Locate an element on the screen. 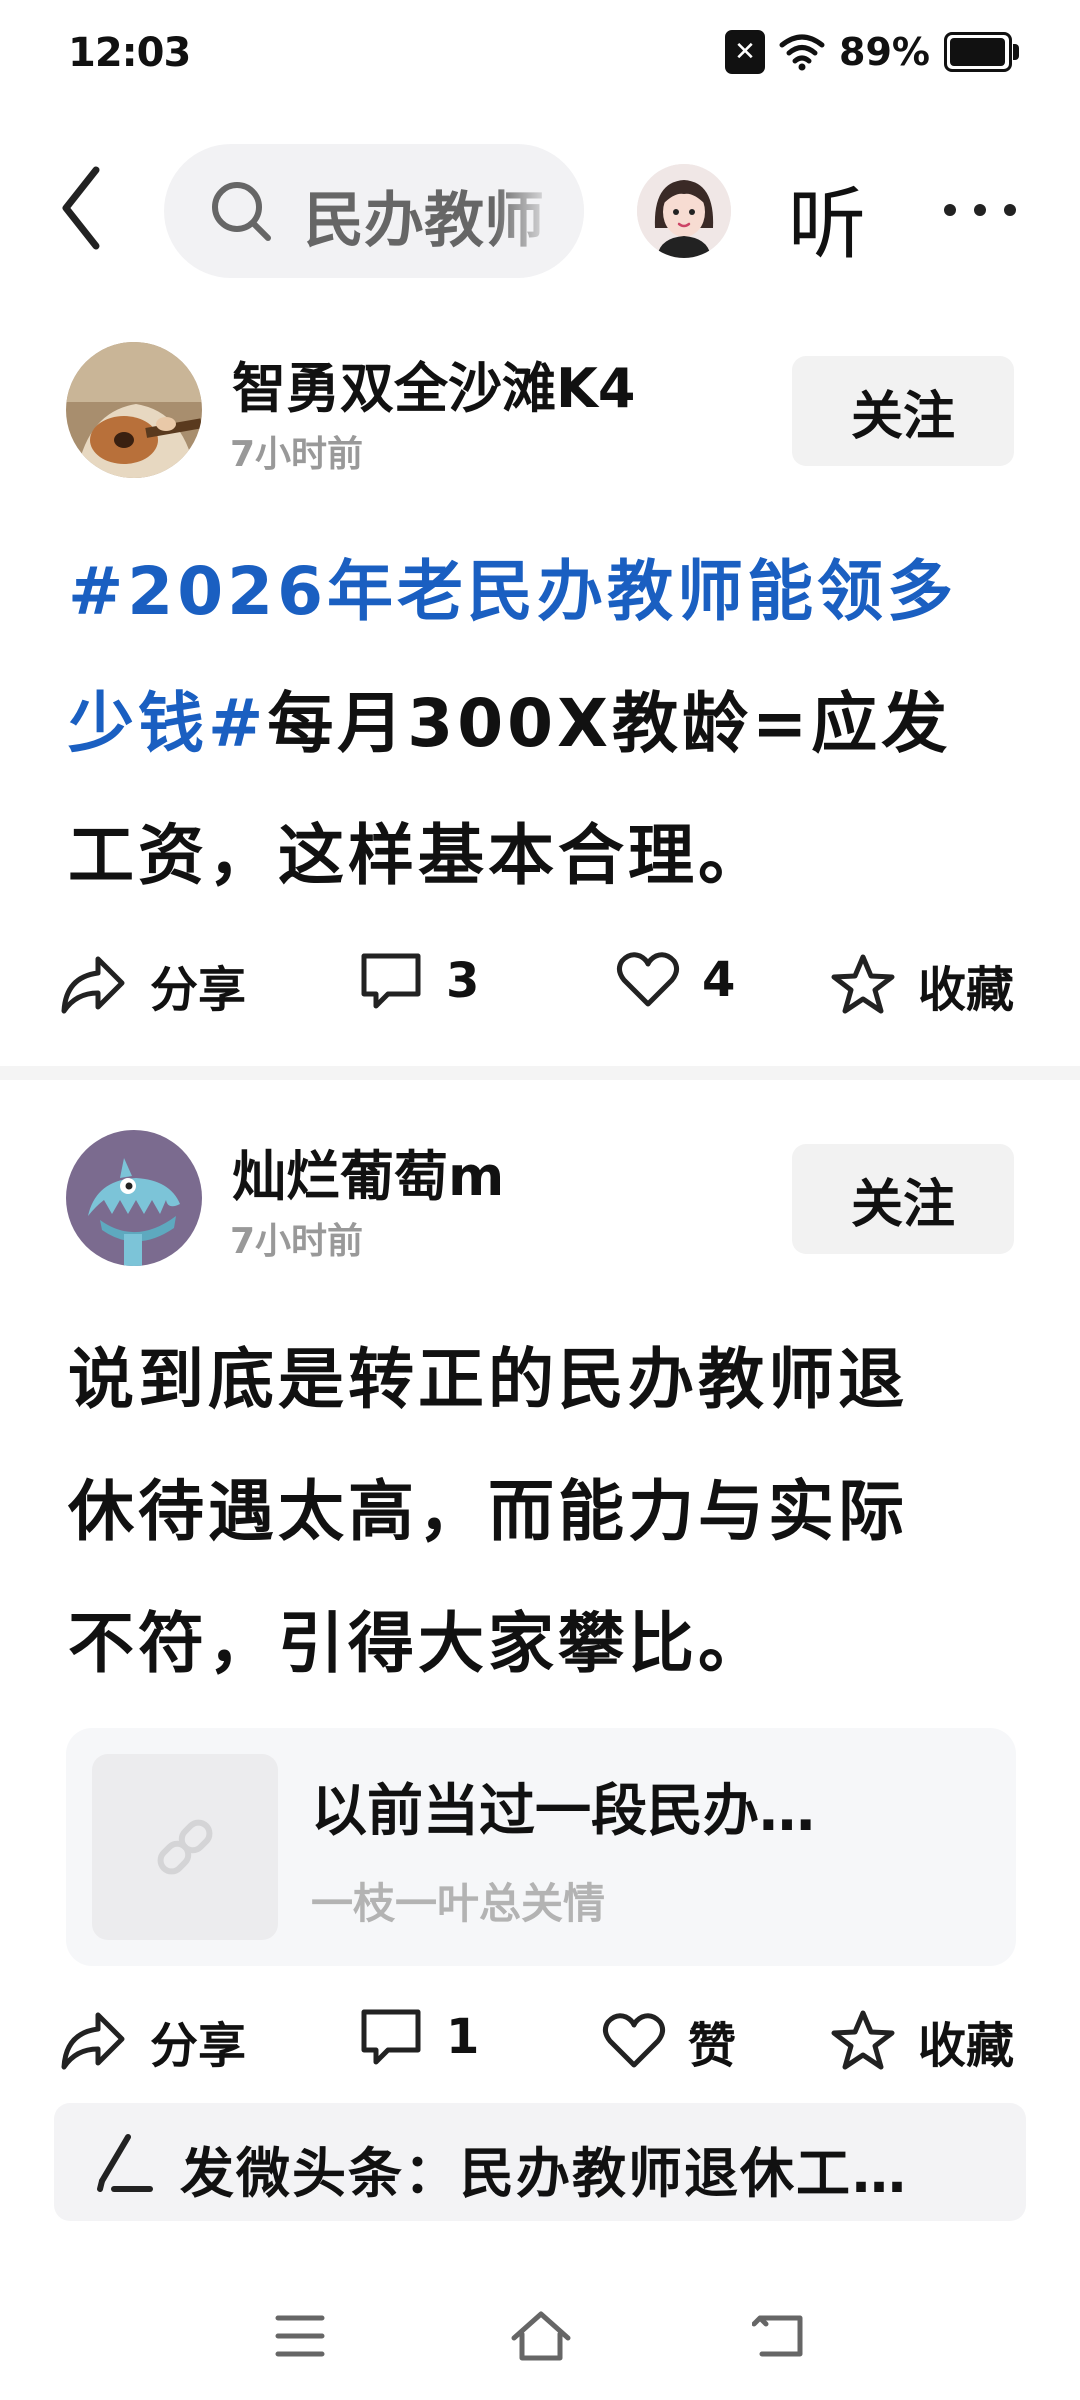  user-avatar is located at coordinates (684, 211).